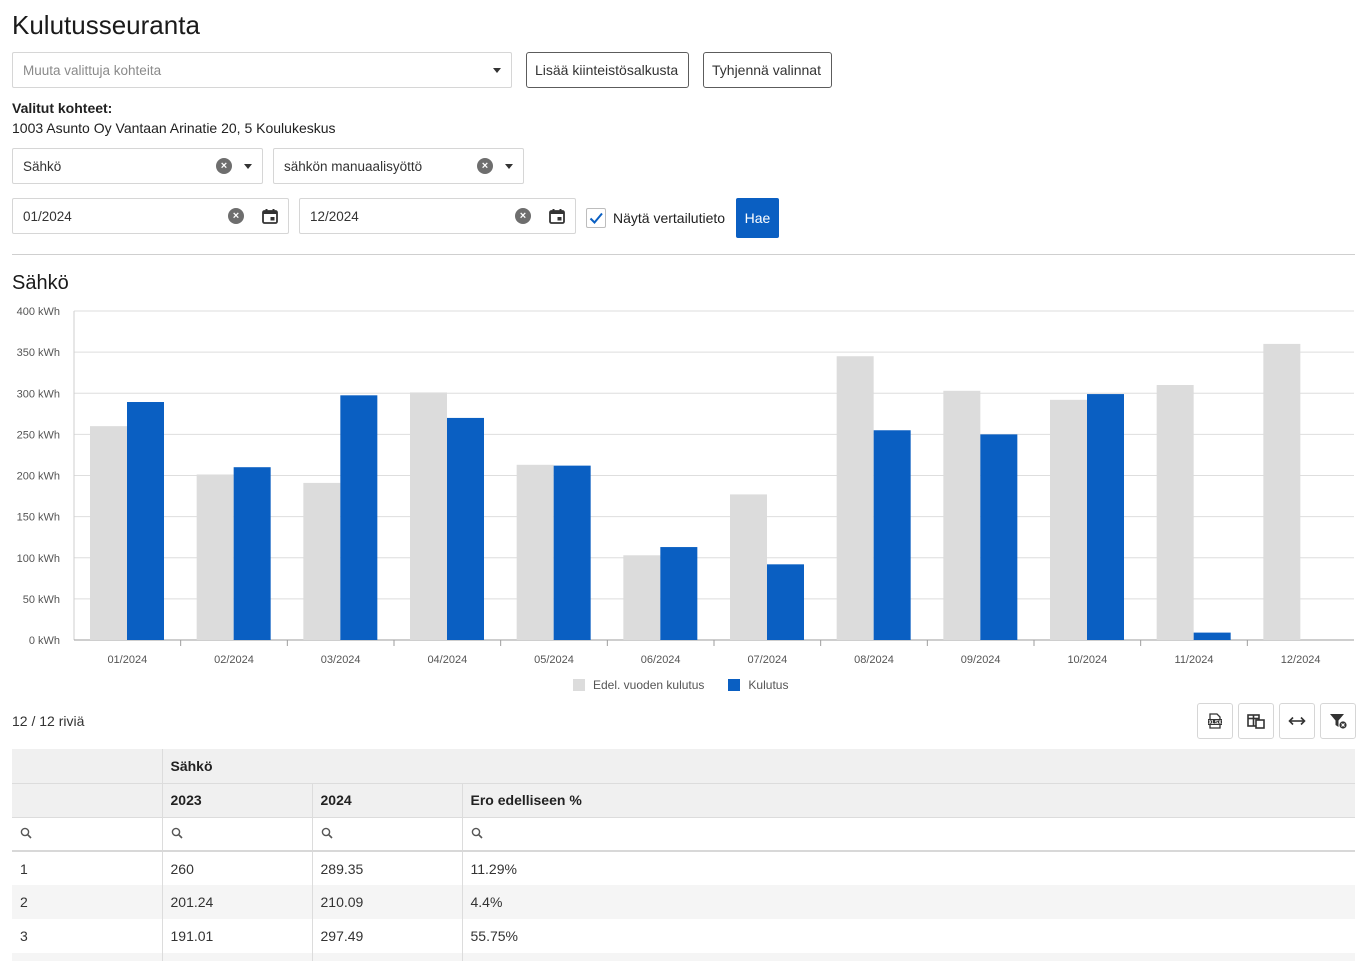  I want to click on grid-group-header: Sähkö, so click(758, 766).